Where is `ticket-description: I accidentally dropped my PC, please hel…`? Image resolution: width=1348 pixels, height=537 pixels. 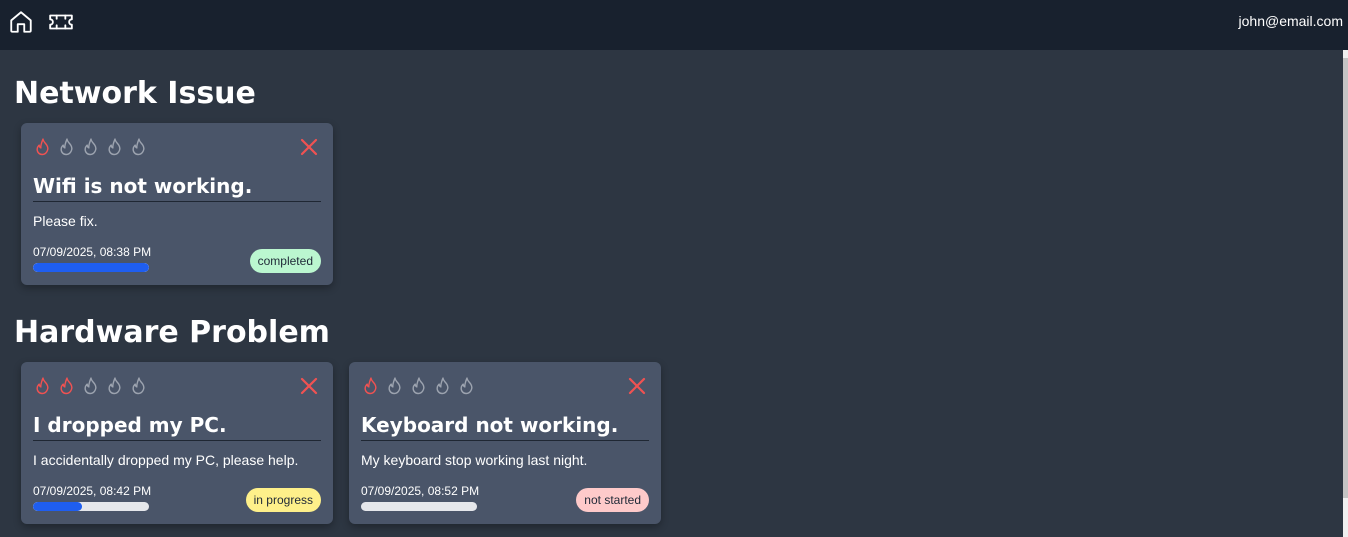 ticket-description: I accidentally dropped my PC, please hel… is located at coordinates (166, 460).